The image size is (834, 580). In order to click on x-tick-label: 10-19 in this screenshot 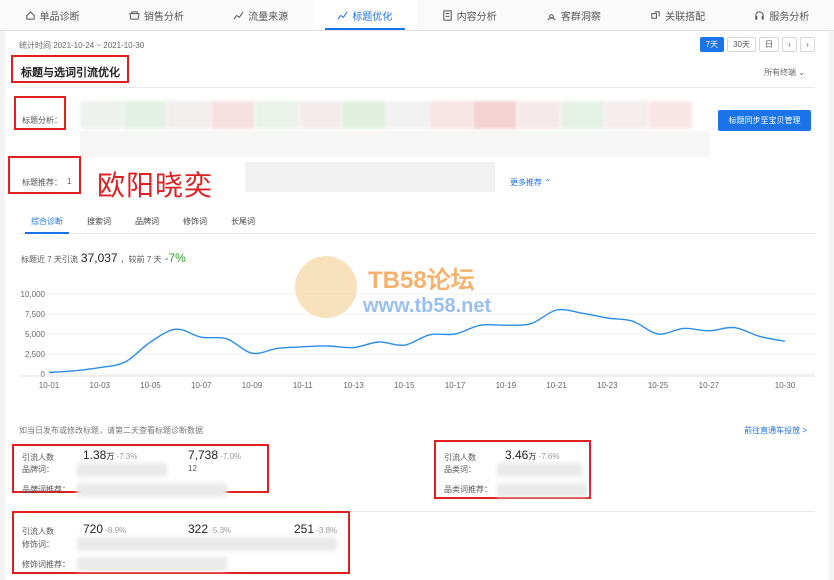, I will do `click(506, 385)`.